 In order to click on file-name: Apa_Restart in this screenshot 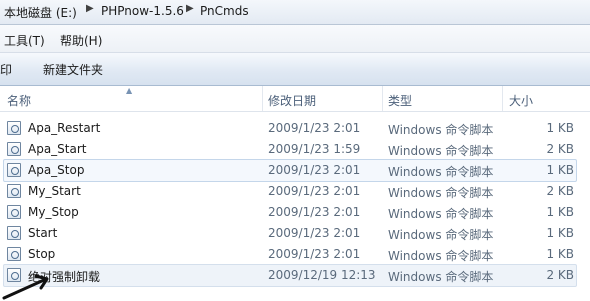, I will do `click(64, 128)`.